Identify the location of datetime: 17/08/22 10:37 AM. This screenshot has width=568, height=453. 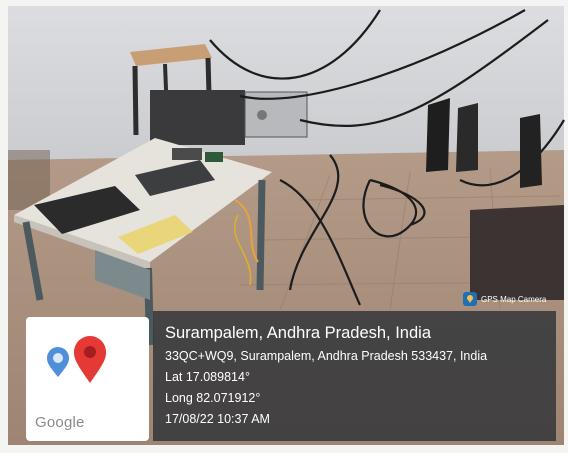
(217, 419).